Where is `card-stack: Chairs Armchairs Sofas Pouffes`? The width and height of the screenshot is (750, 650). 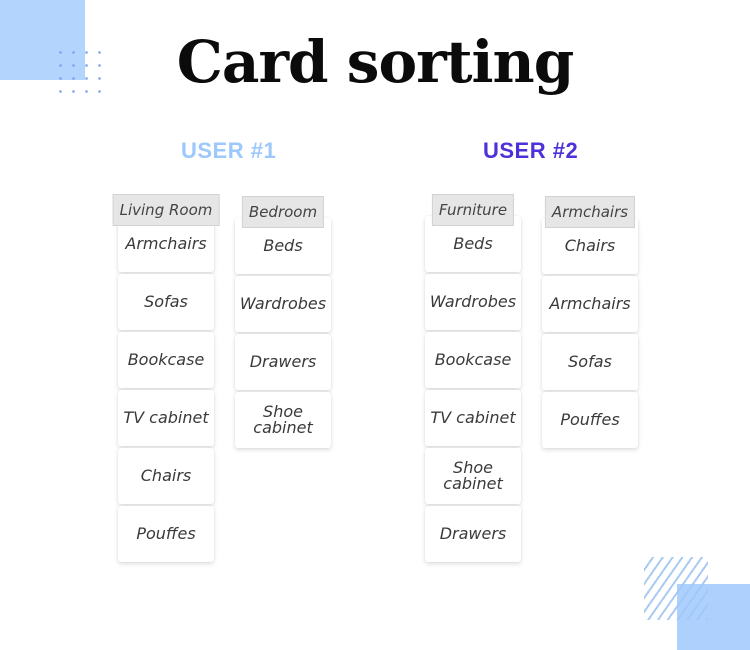
card-stack: Chairs Armchairs Sofas Pouffes is located at coordinates (590, 334).